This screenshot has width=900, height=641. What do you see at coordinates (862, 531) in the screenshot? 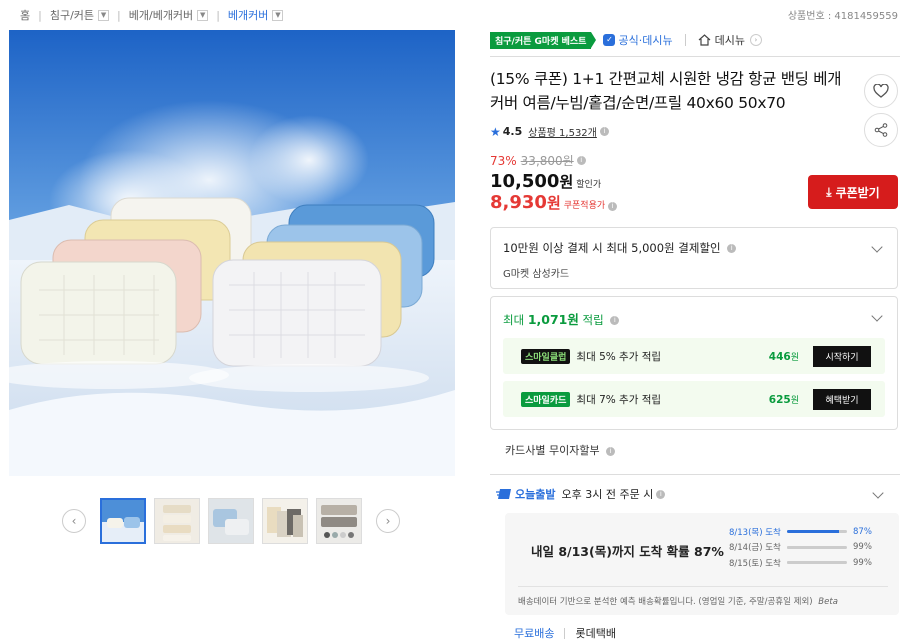
I see `probability-percent: 87%` at bounding box center [862, 531].